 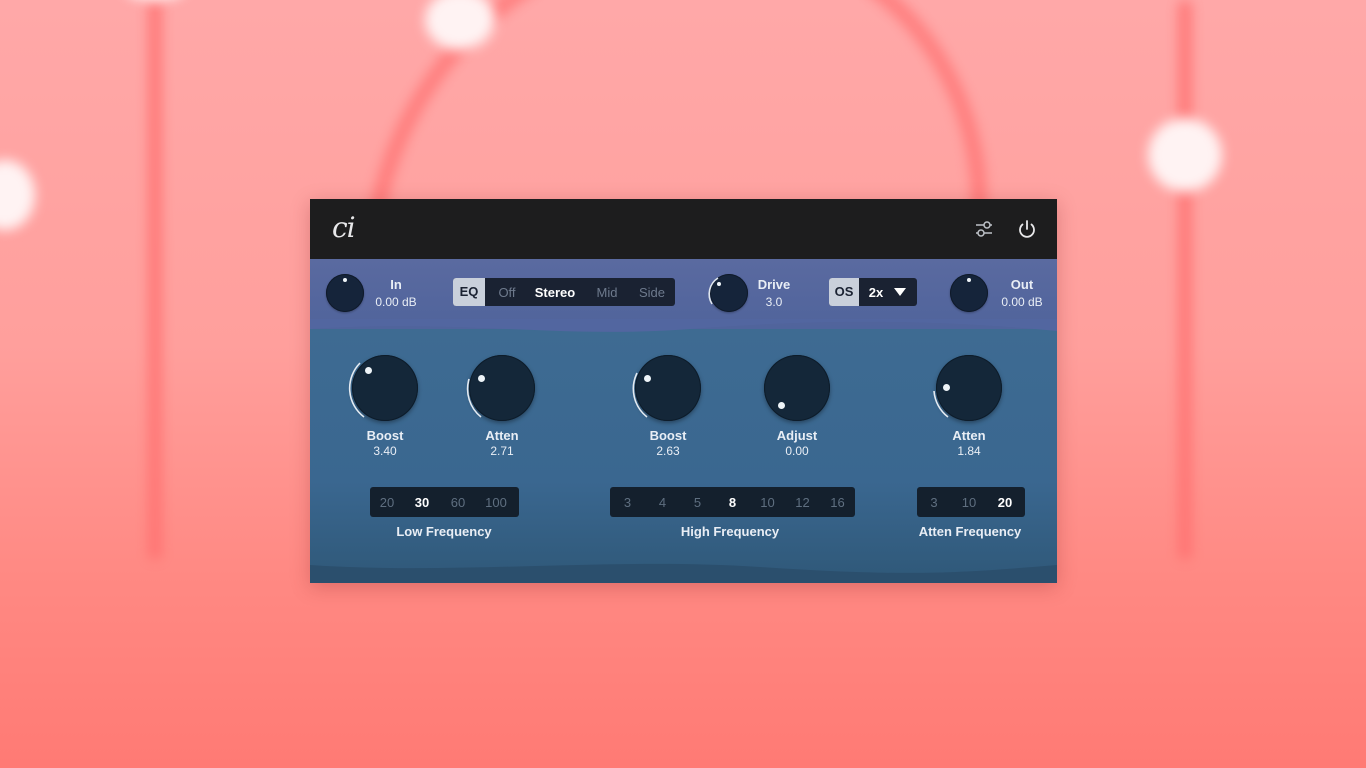 I want to click on high-adjust-label: Adjust, so click(x=797, y=435).